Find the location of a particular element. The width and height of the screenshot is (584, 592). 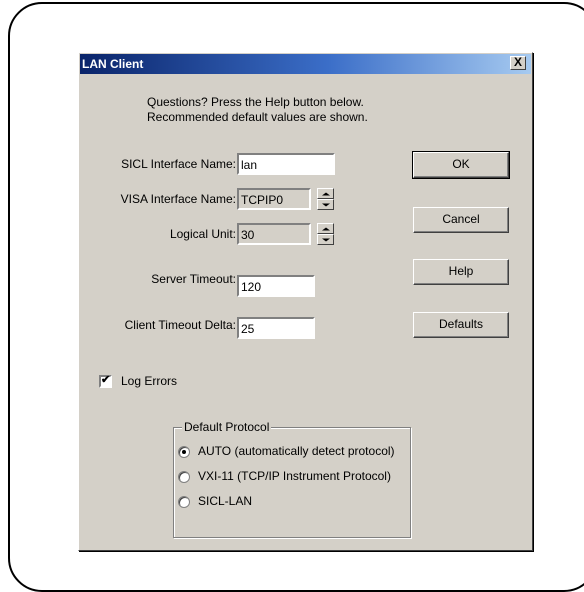

close-icon: X is located at coordinates (517, 62).